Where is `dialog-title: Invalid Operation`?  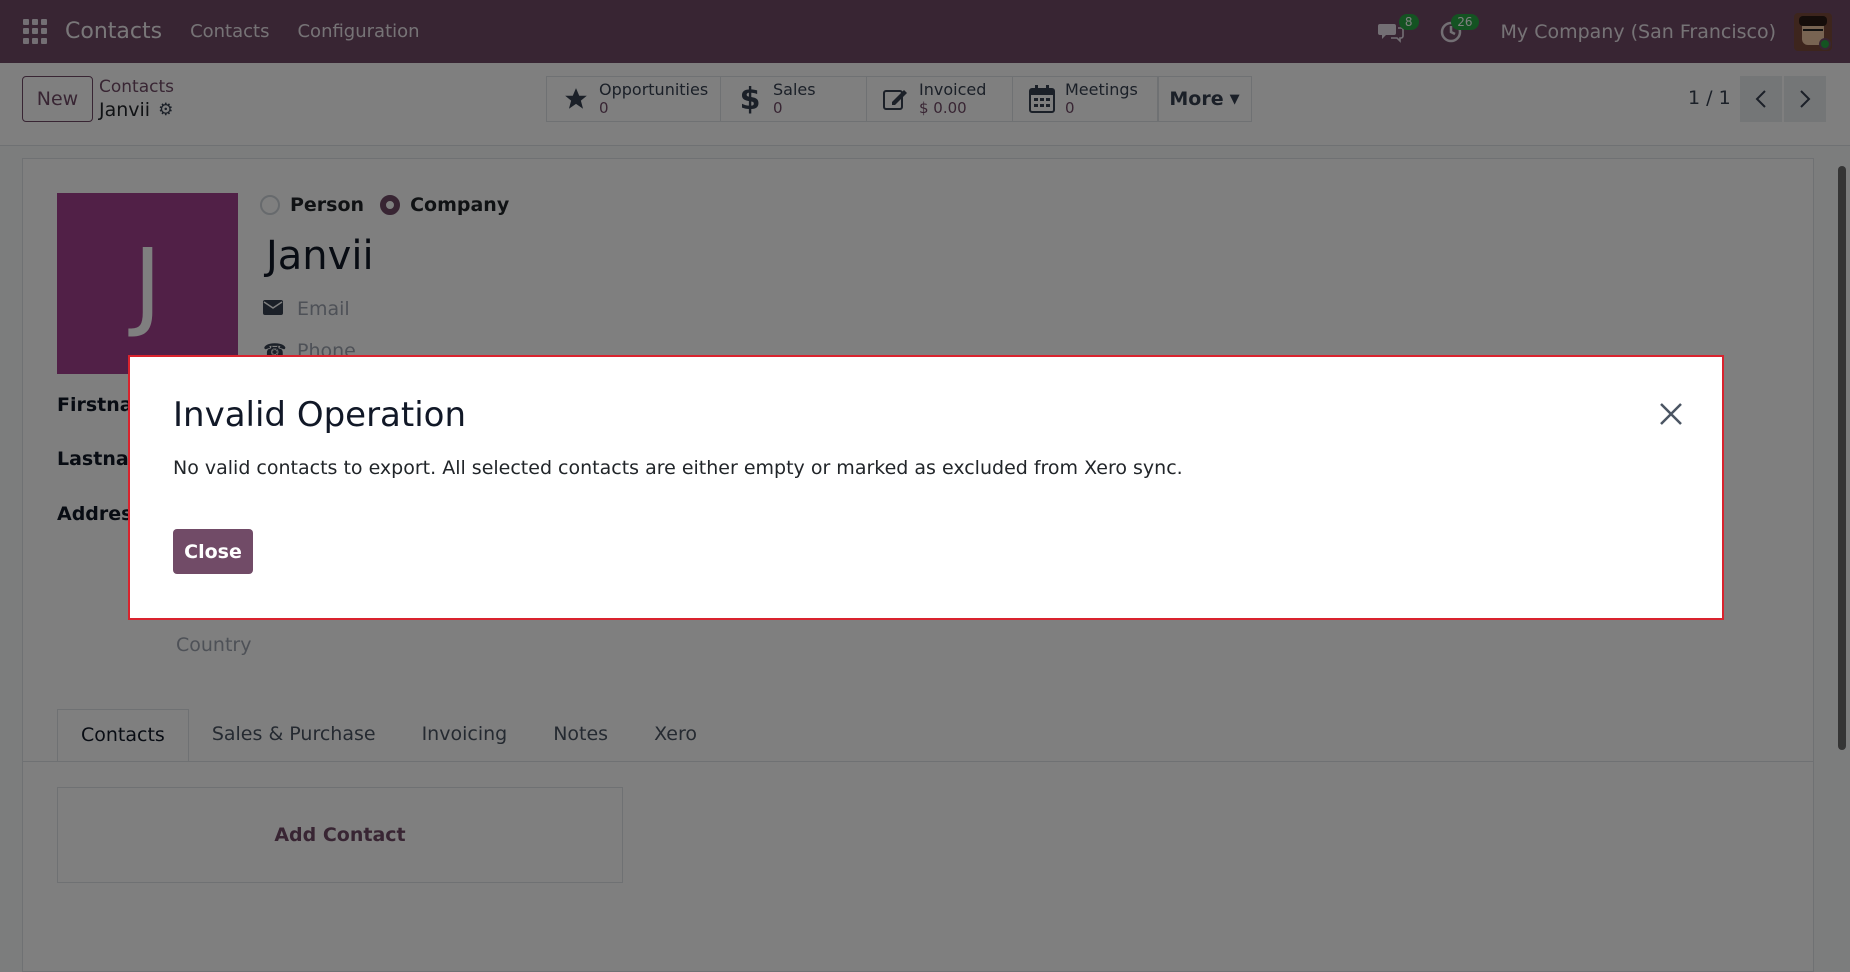 dialog-title: Invalid Operation is located at coordinates (320, 415).